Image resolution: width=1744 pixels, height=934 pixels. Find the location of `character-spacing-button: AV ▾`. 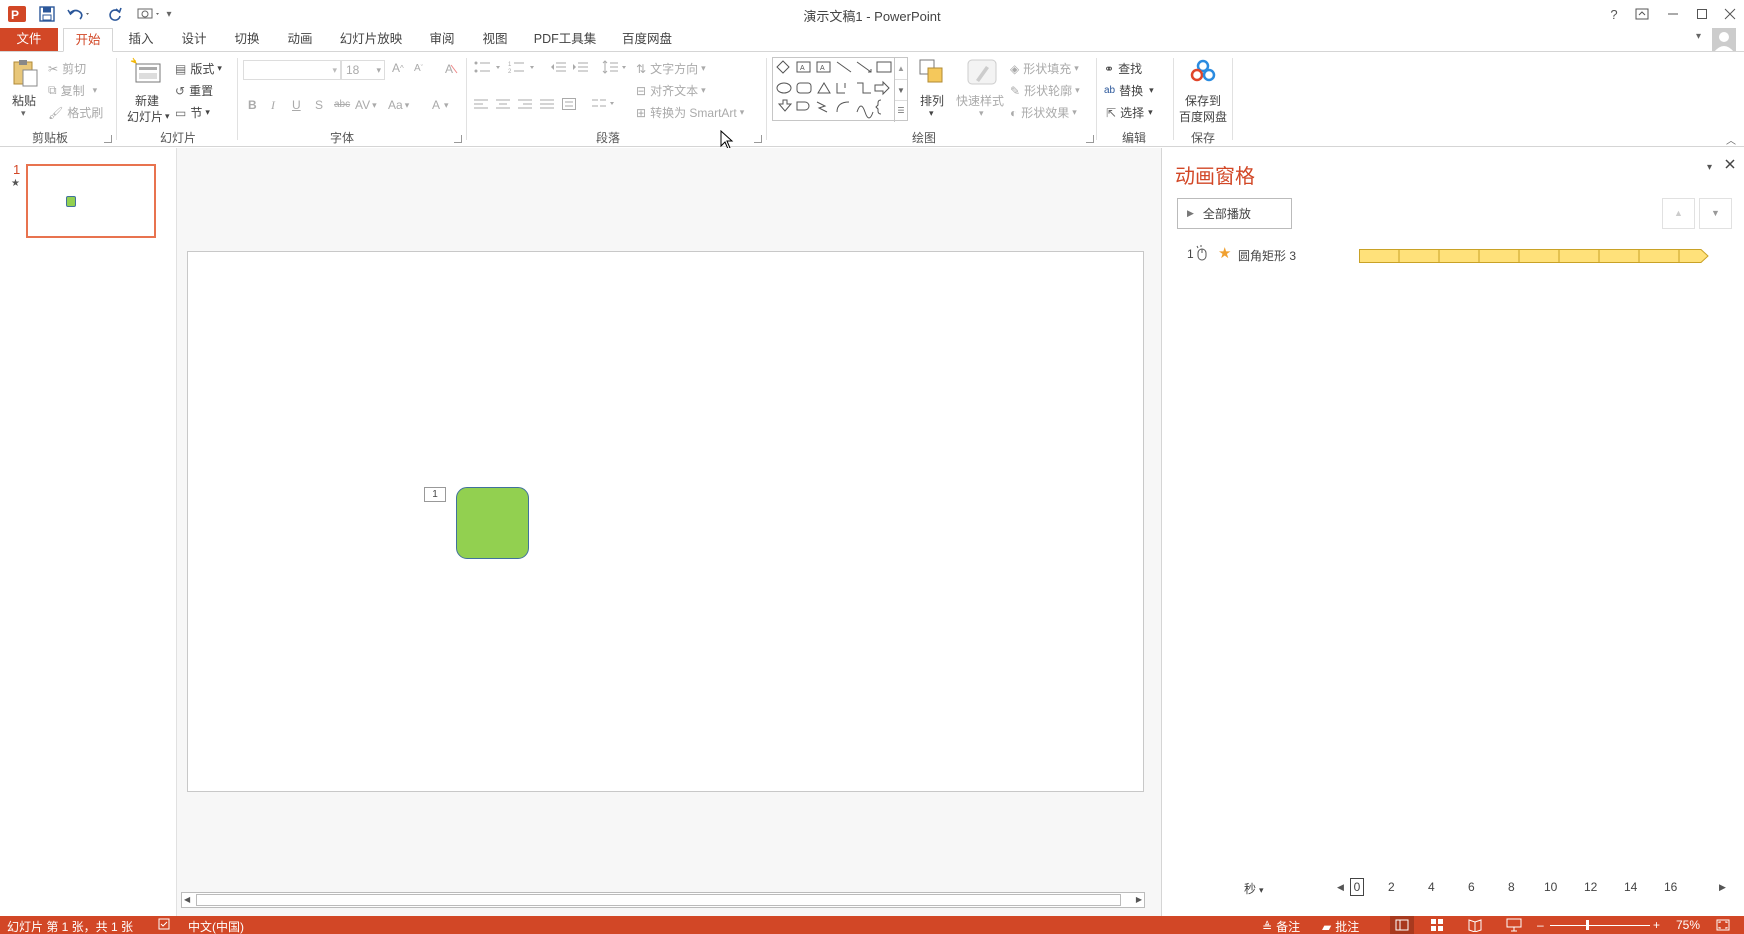

character-spacing-button: AV ▾ is located at coordinates (366, 105).